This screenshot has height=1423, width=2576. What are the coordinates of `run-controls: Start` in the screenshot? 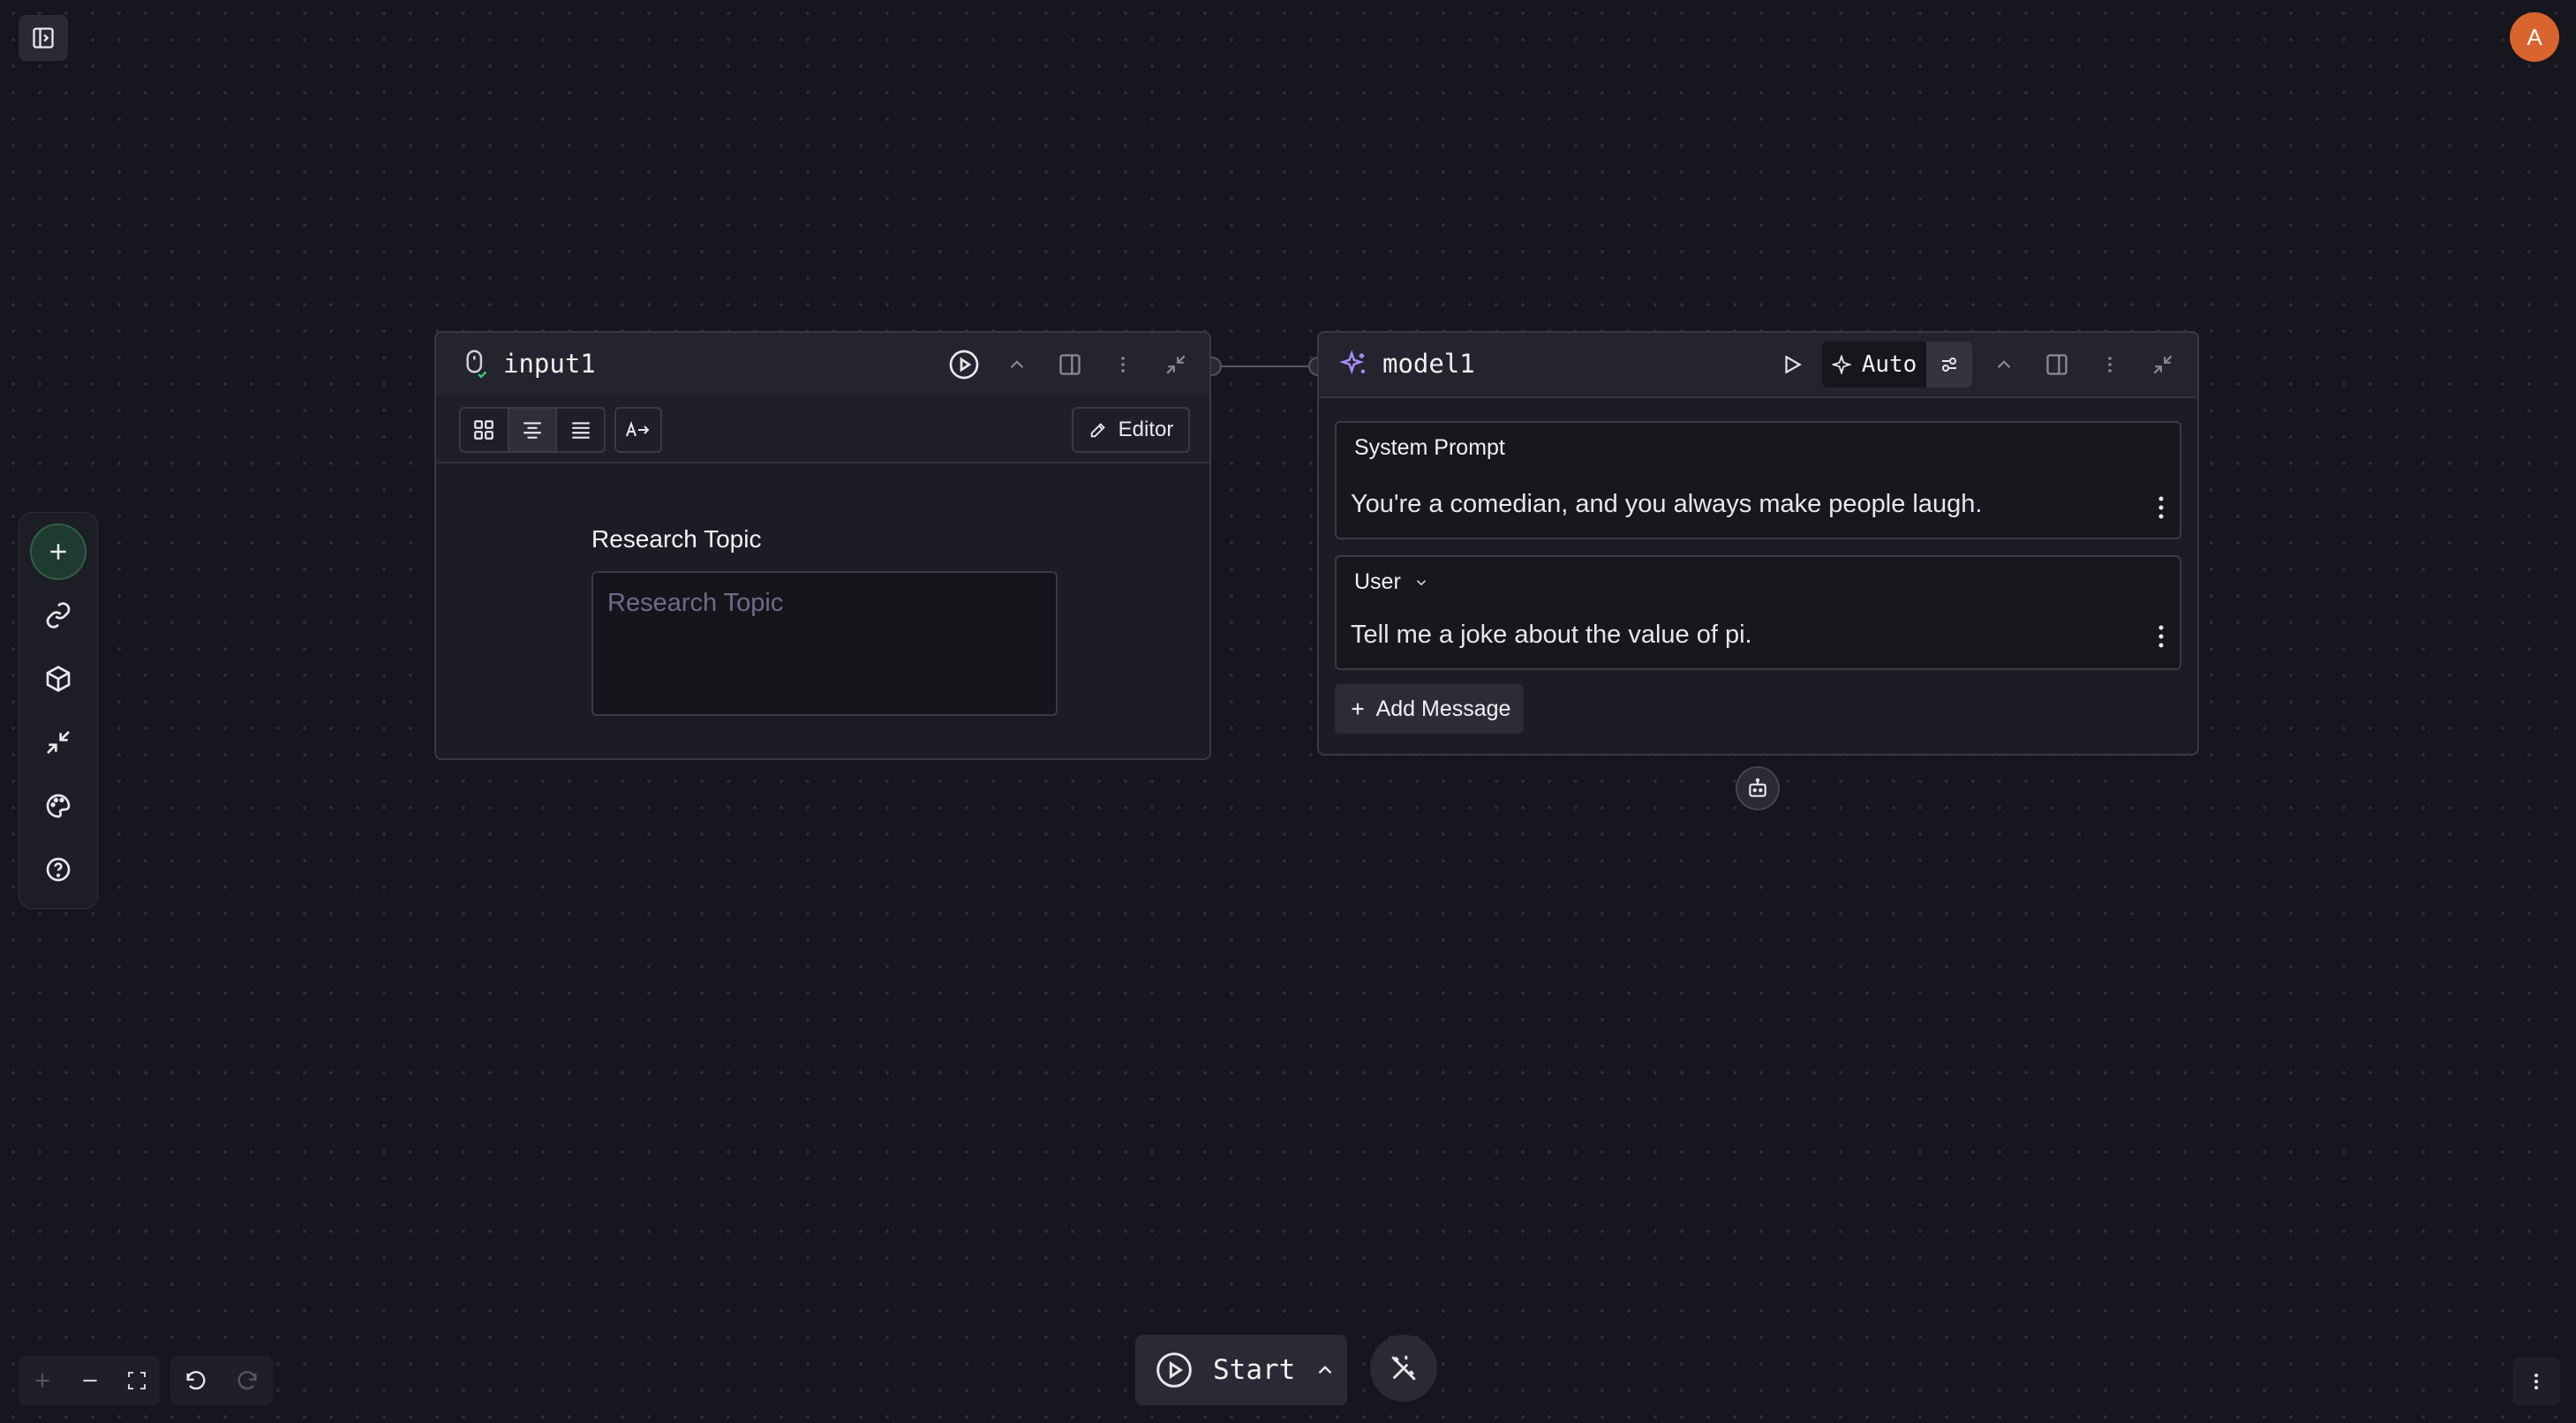 It's located at (1241, 1370).